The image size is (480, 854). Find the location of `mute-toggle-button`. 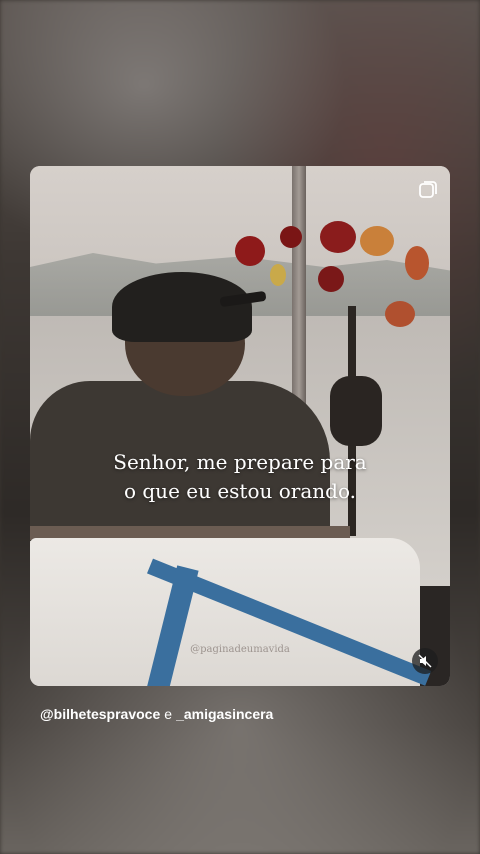

mute-toggle-button is located at coordinates (425, 661).